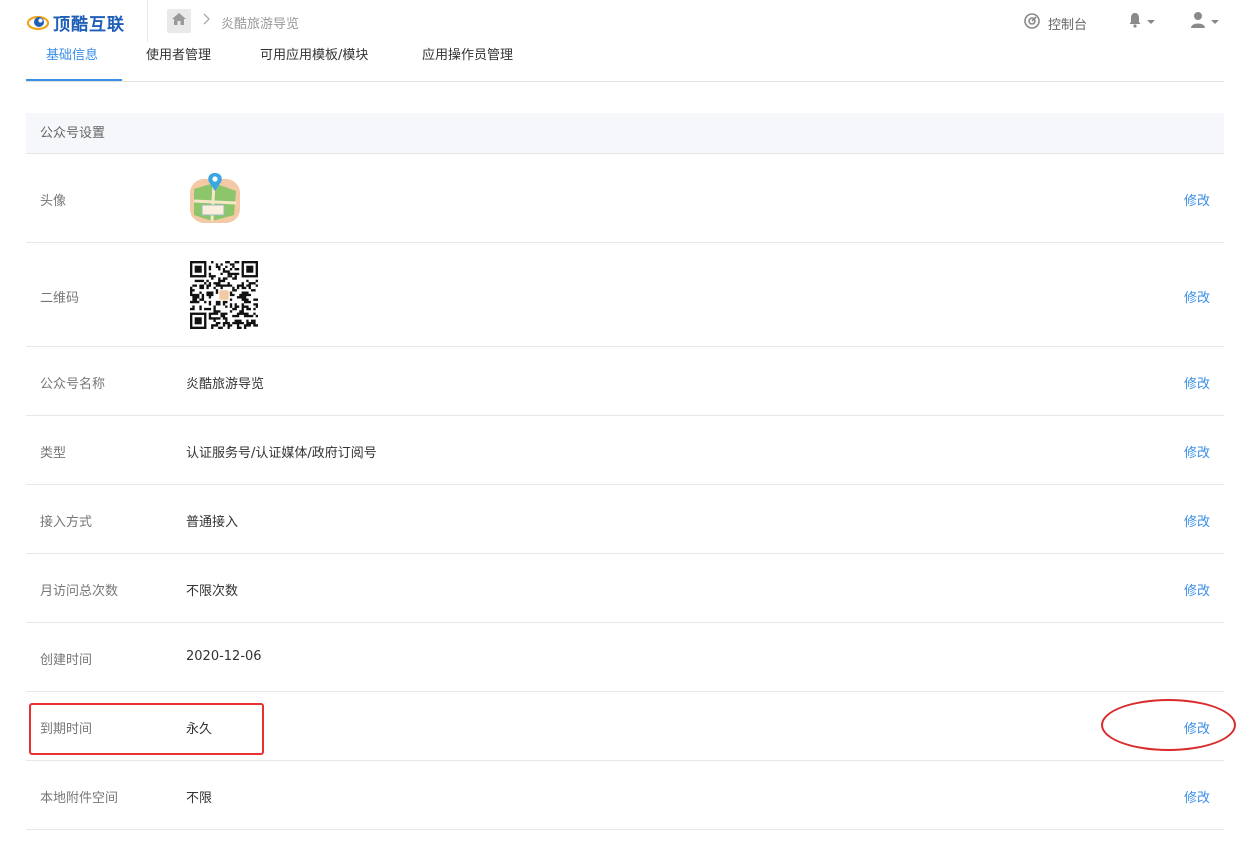 This screenshot has height=851, width=1253. Describe the element at coordinates (626, 22) in the screenshot. I see `top-bar: 顶酷互联 炎酷旅游导览 控制台` at that location.